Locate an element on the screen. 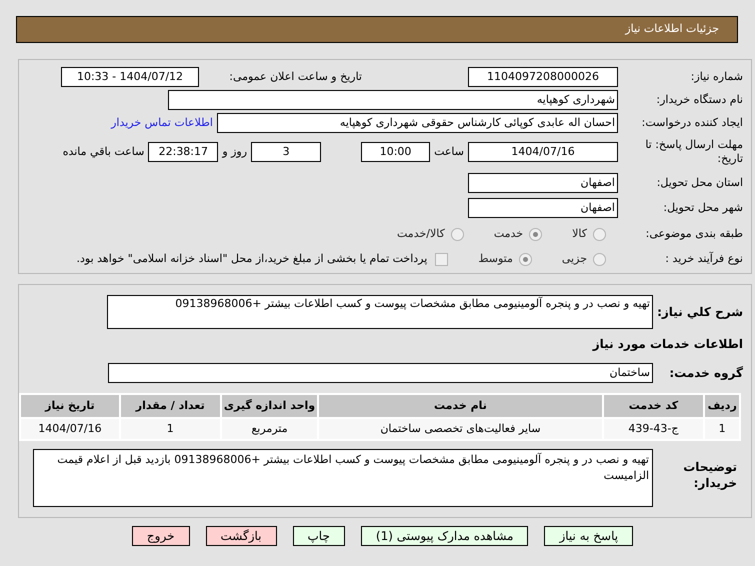 Image resolution: width=755 pixels, height=566 pixels. section-title: اطلاعات خدمات مورد نیاز is located at coordinates (667, 344).